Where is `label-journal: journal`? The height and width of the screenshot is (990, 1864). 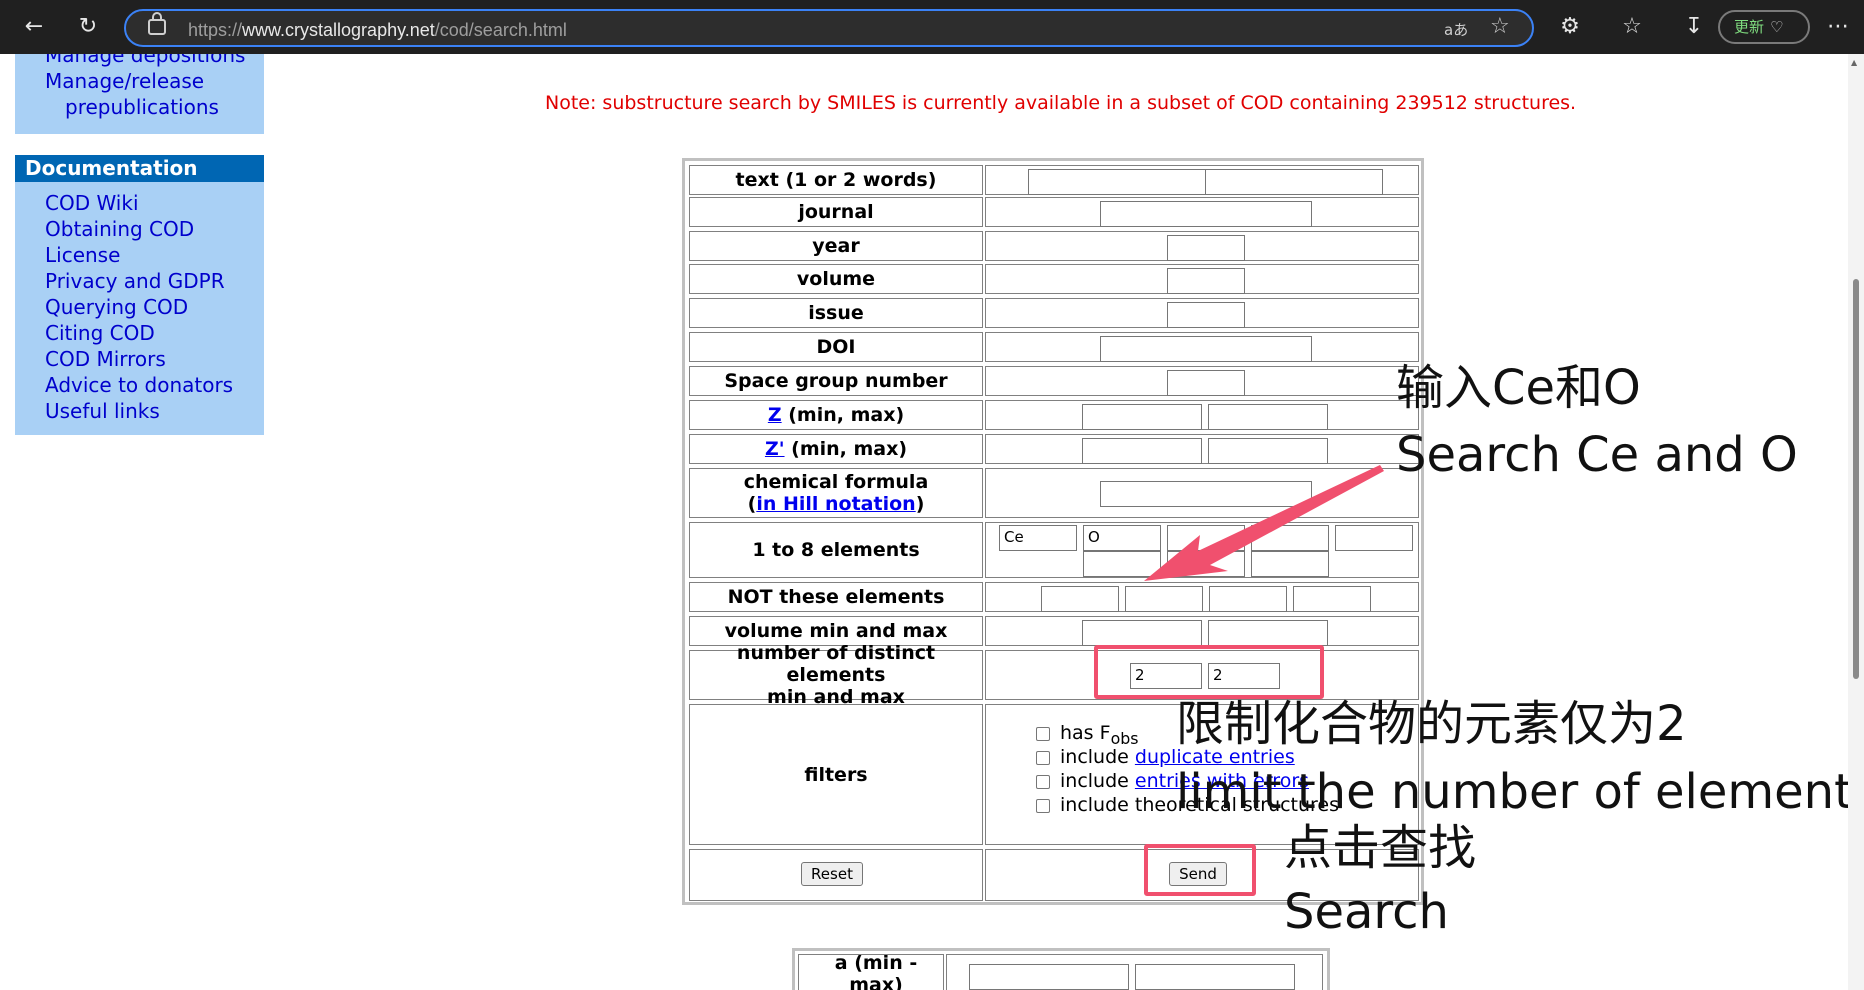 label-journal: journal is located at coordinates (836, 212).